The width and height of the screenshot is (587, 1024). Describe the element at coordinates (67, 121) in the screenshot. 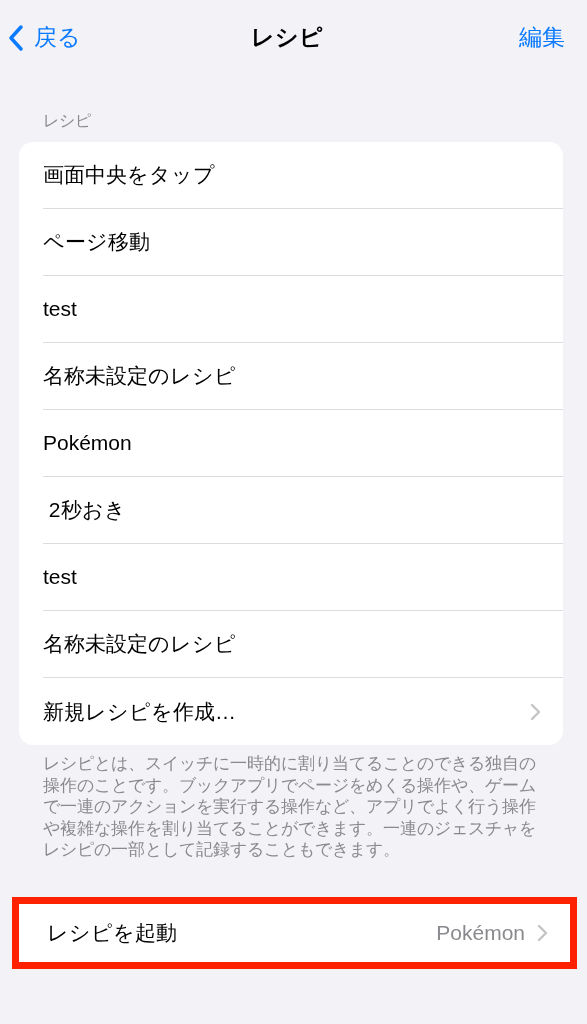

I see `section-header: レシピ` at that location.